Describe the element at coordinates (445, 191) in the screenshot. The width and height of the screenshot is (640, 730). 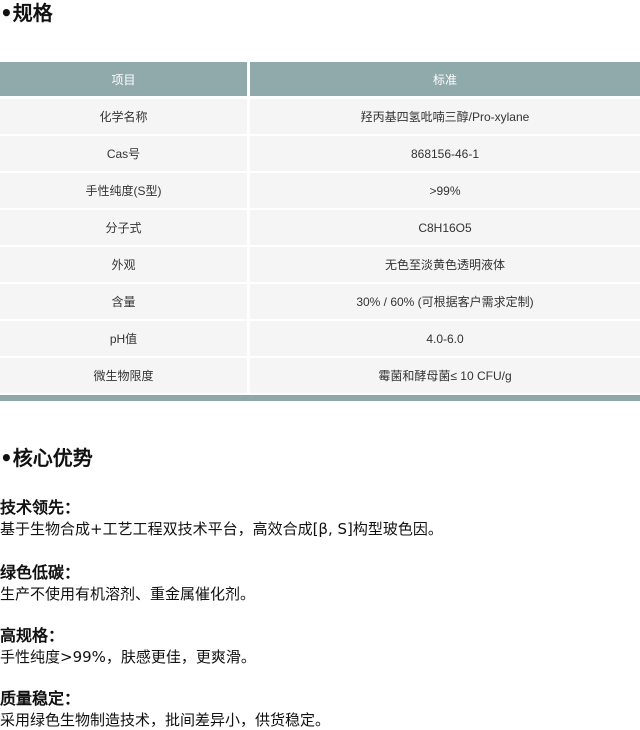
I see `row-value: >99%` at that location.